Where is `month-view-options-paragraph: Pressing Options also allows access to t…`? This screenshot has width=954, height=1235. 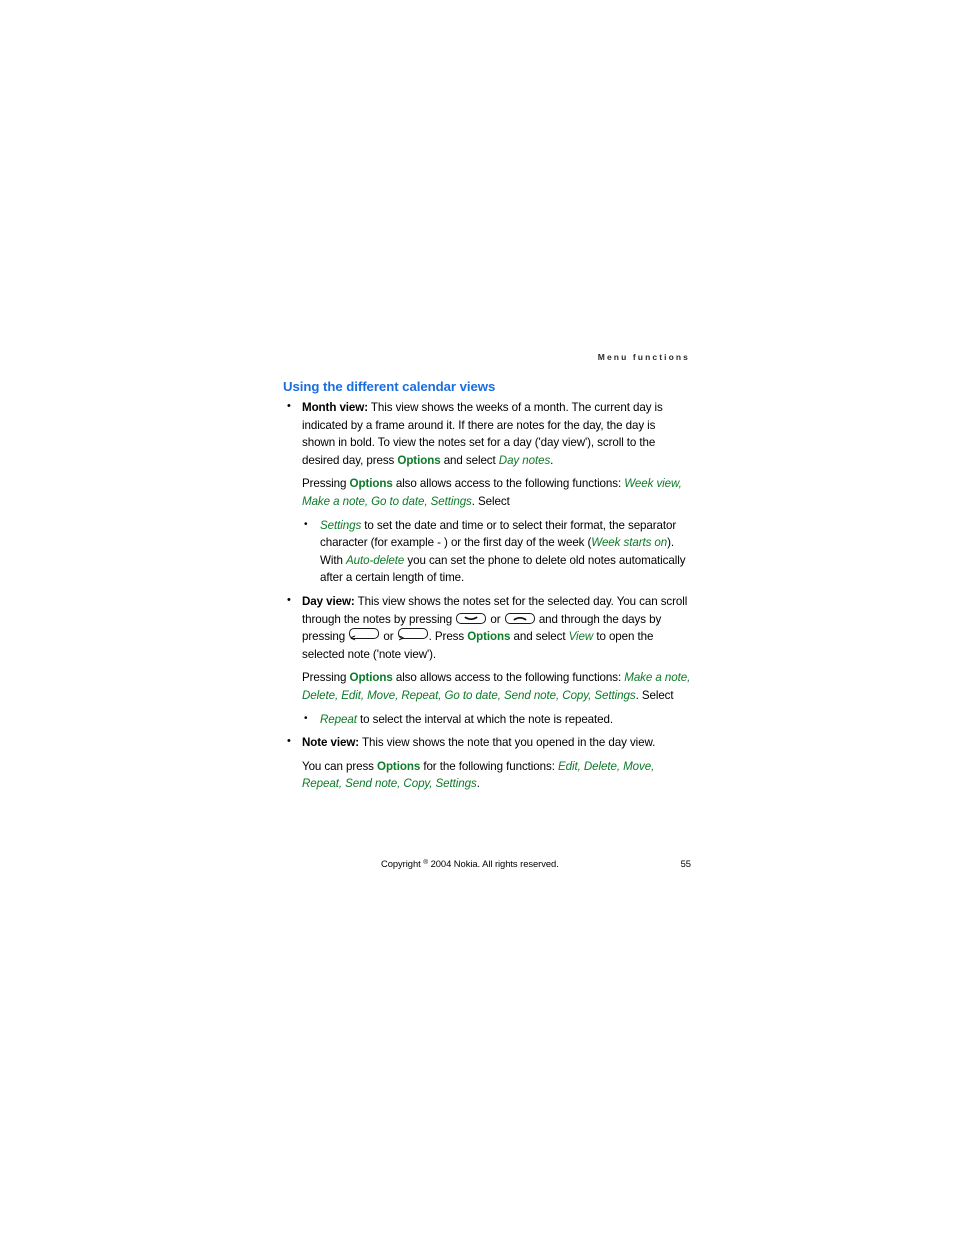 month-view-options-paragraph: Pressing Options also allows access to t… is located at coordinates (496, 492).